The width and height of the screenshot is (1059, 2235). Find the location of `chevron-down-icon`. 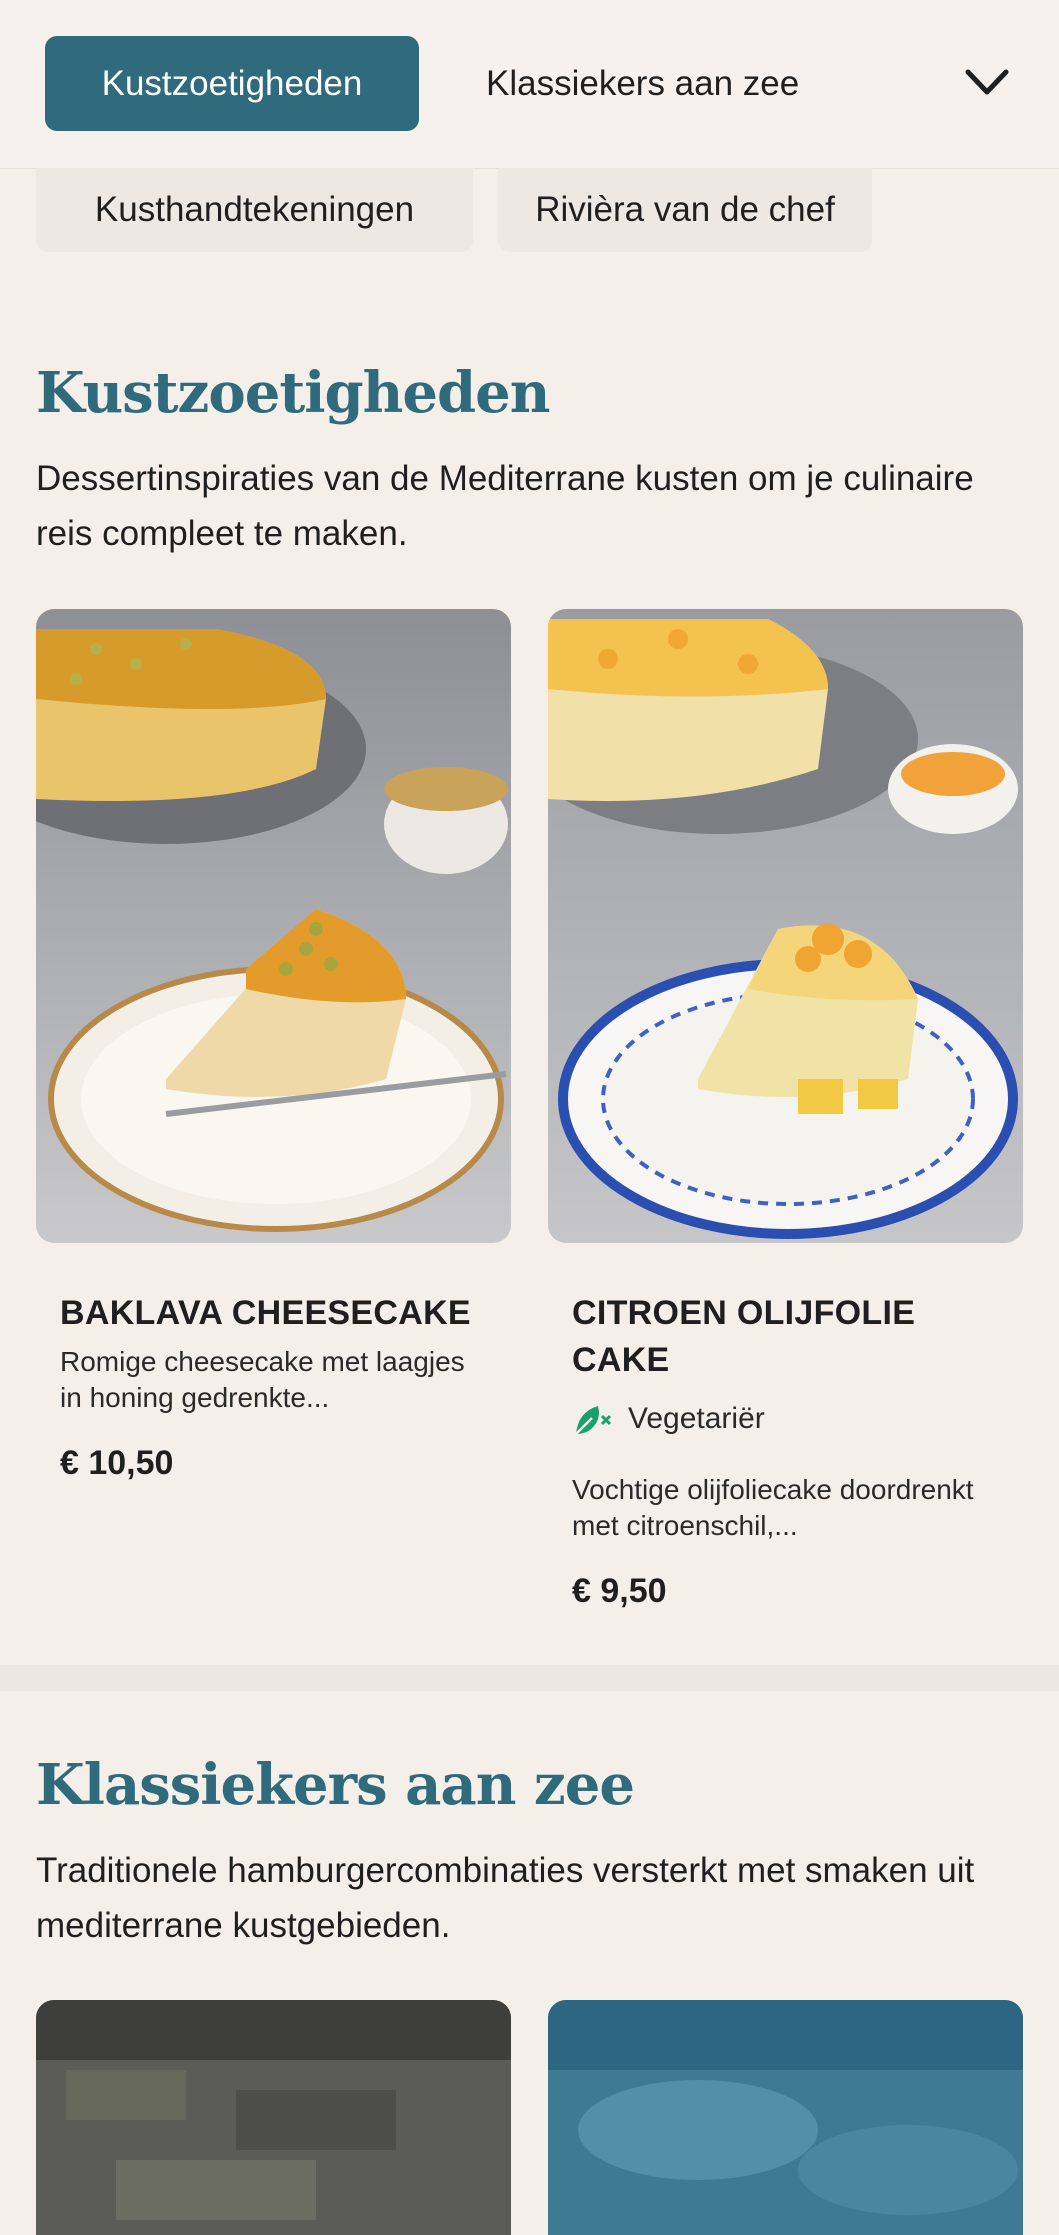

chevron-down-icon is located at coordinates (987, 82).